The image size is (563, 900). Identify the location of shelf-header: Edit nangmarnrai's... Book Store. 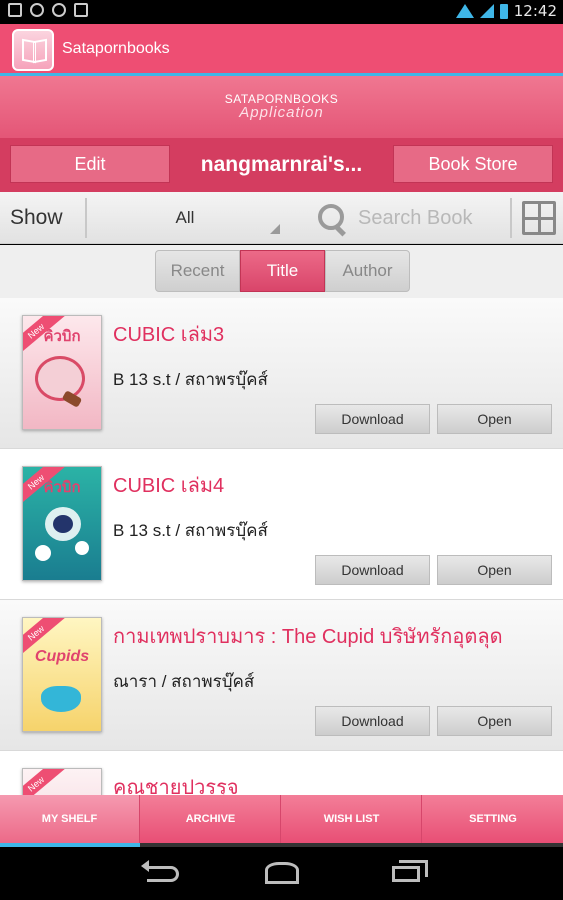
(281, 165).